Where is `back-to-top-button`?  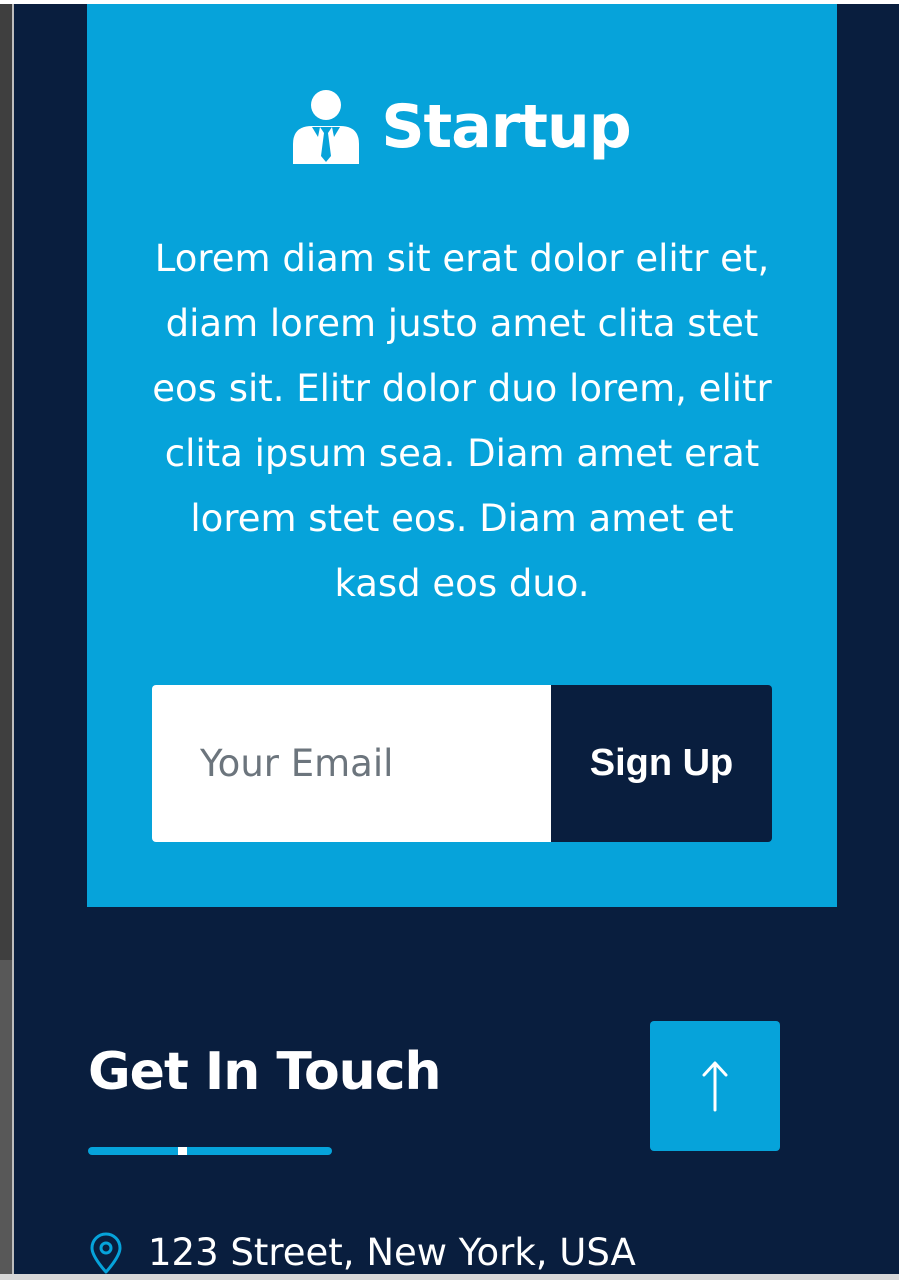 back-to-top-button is located at coordinates (715, 1086).